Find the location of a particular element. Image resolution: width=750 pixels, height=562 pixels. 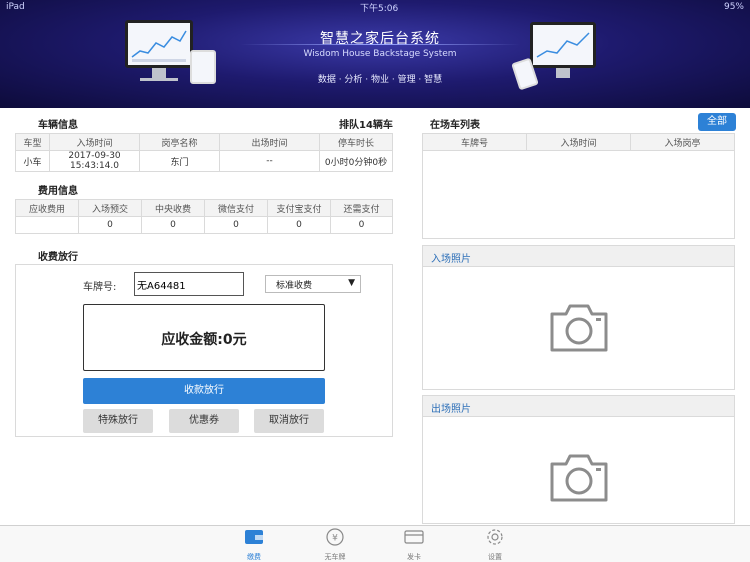

table-cell: 2017-09-30 15:43:14.0 is located at coordinates (94, 161).